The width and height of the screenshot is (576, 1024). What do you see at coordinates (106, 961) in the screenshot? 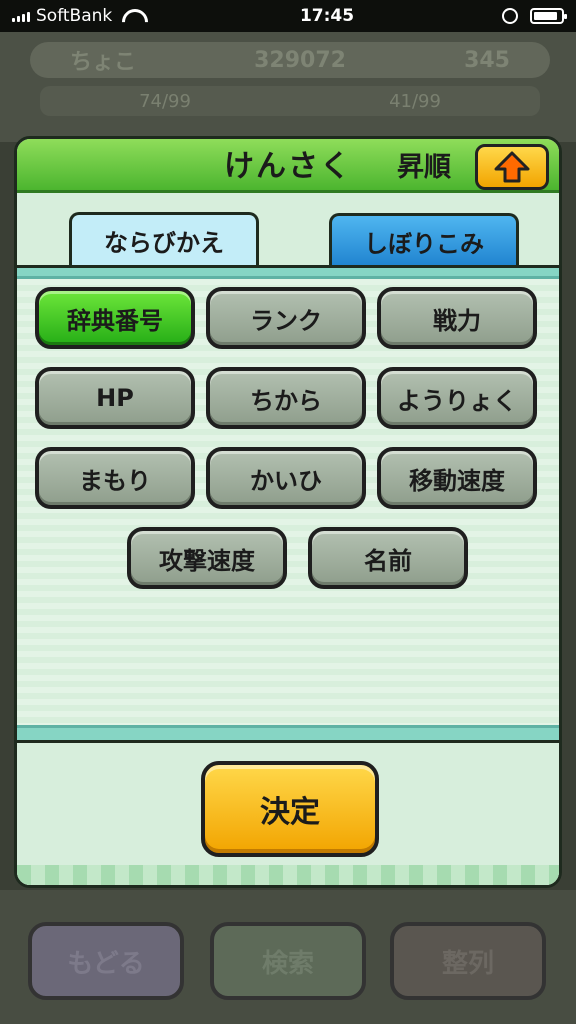
I see `back-button: もどる` at bounding box center [106, 961].